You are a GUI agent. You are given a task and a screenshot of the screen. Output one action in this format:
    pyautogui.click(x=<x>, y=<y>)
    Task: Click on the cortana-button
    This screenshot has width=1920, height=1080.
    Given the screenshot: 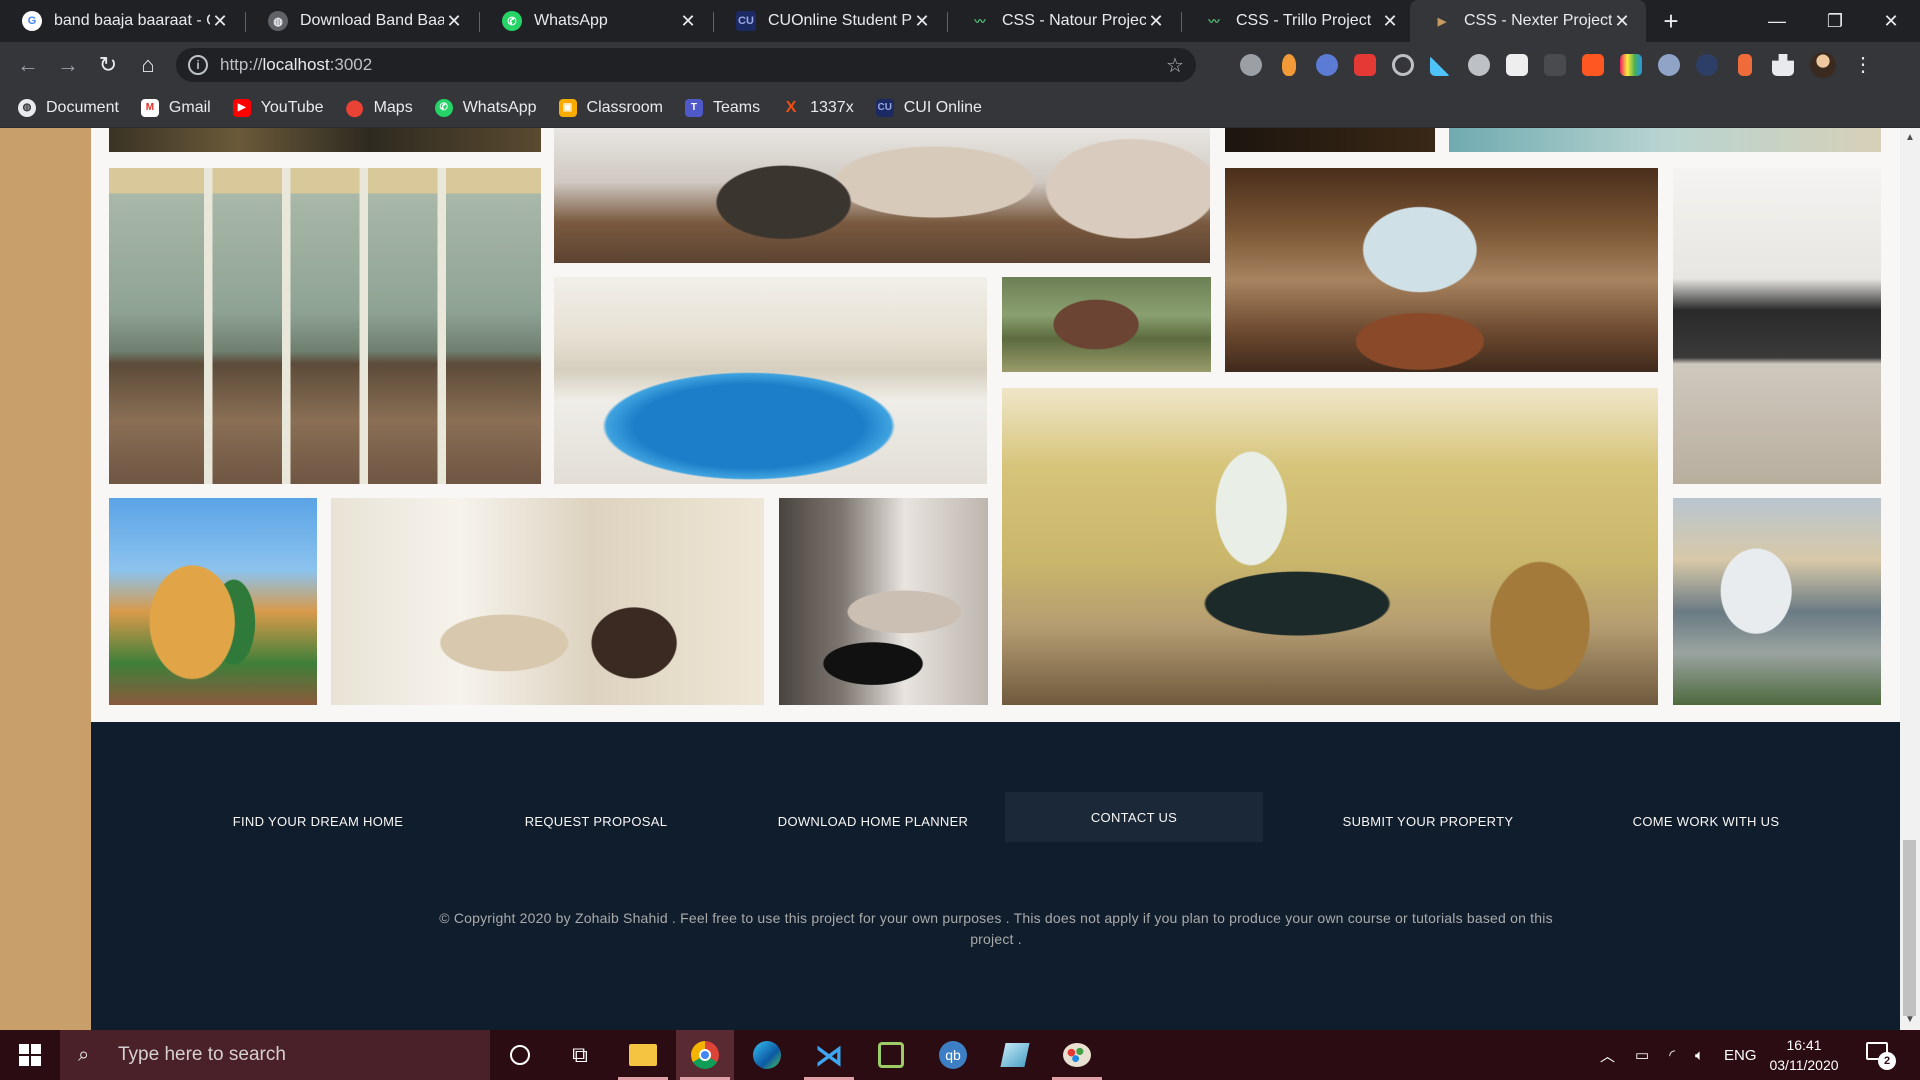 What is the action you would take?
    pyautogui.click(x=520, y=1055)
    